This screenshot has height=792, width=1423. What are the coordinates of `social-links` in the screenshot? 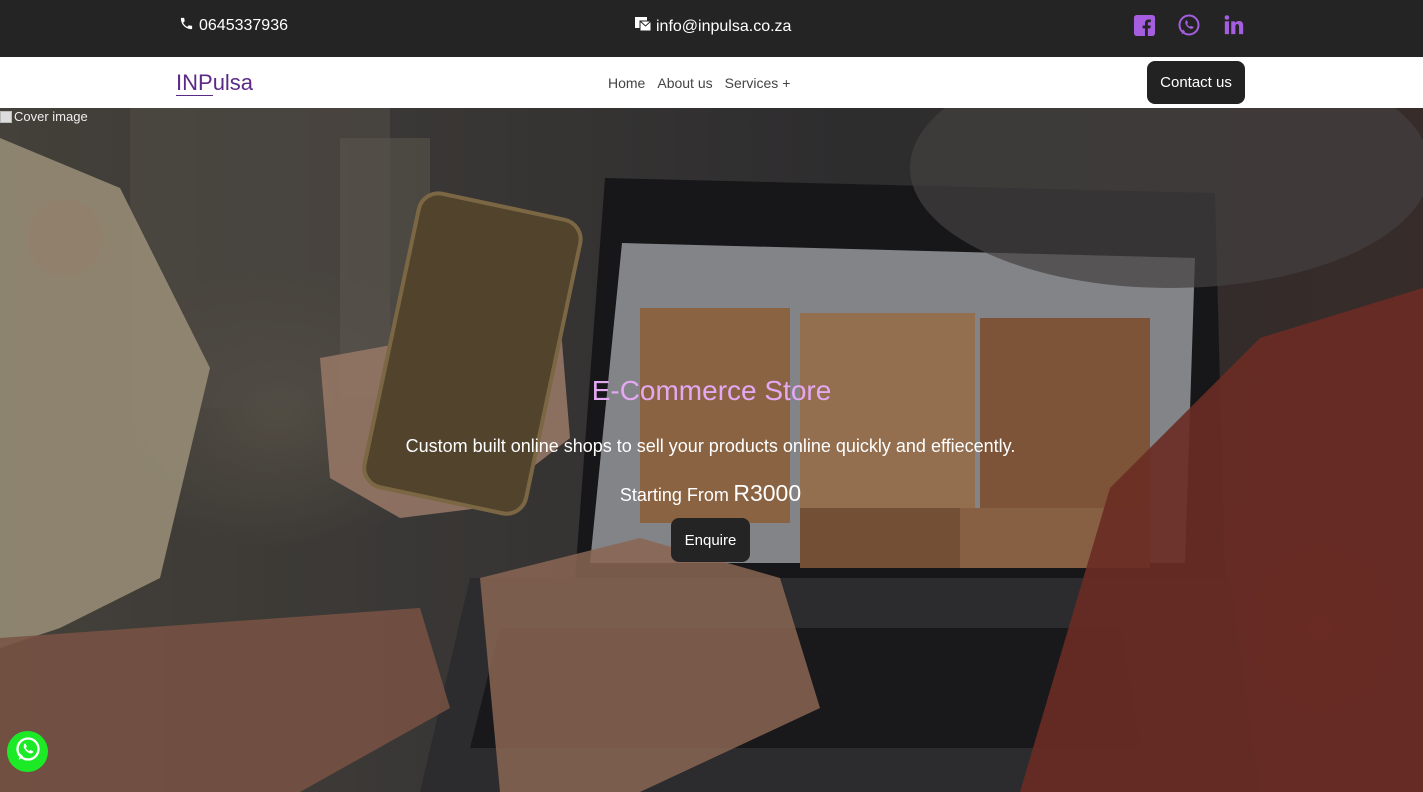 It's located at (1189, 25).